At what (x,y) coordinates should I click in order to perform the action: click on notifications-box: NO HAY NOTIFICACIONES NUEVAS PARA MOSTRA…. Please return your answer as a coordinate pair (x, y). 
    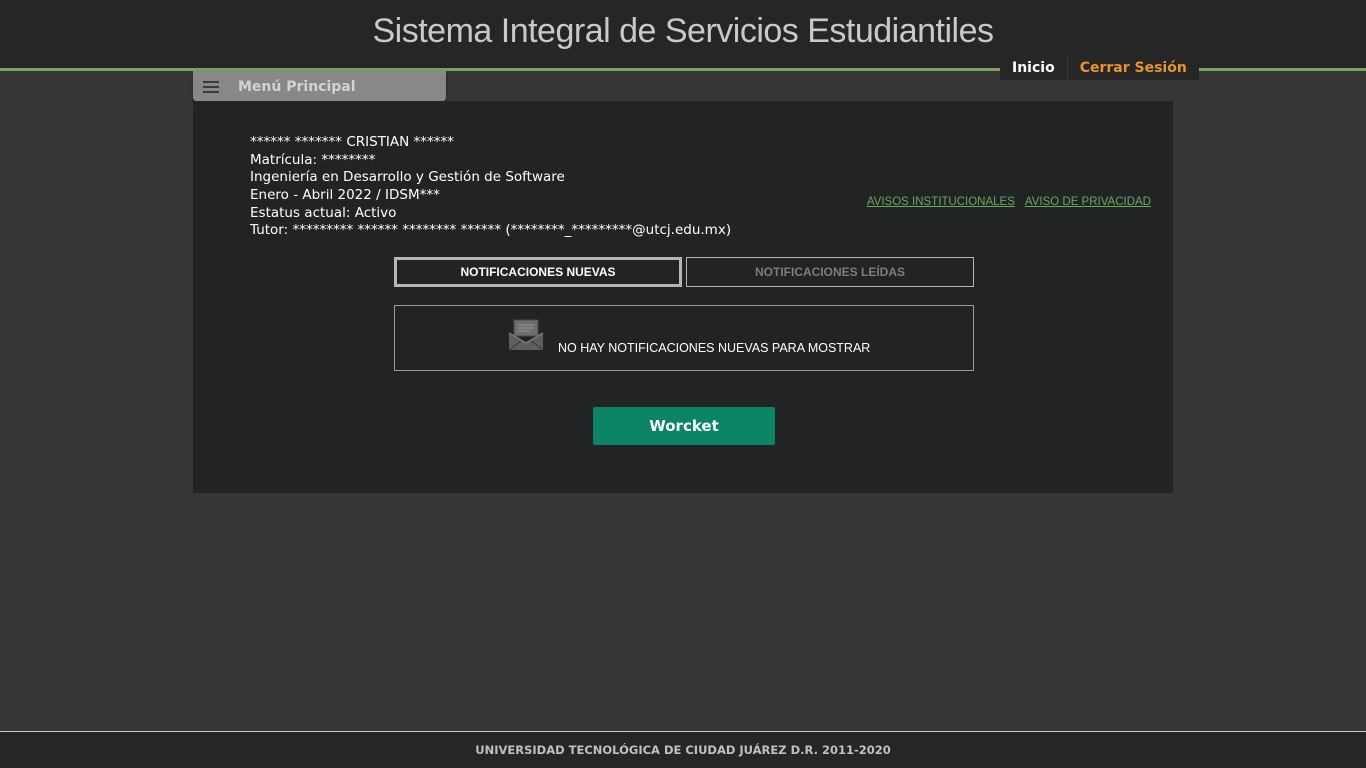
    Looking at the image, I should click on (684, 338).